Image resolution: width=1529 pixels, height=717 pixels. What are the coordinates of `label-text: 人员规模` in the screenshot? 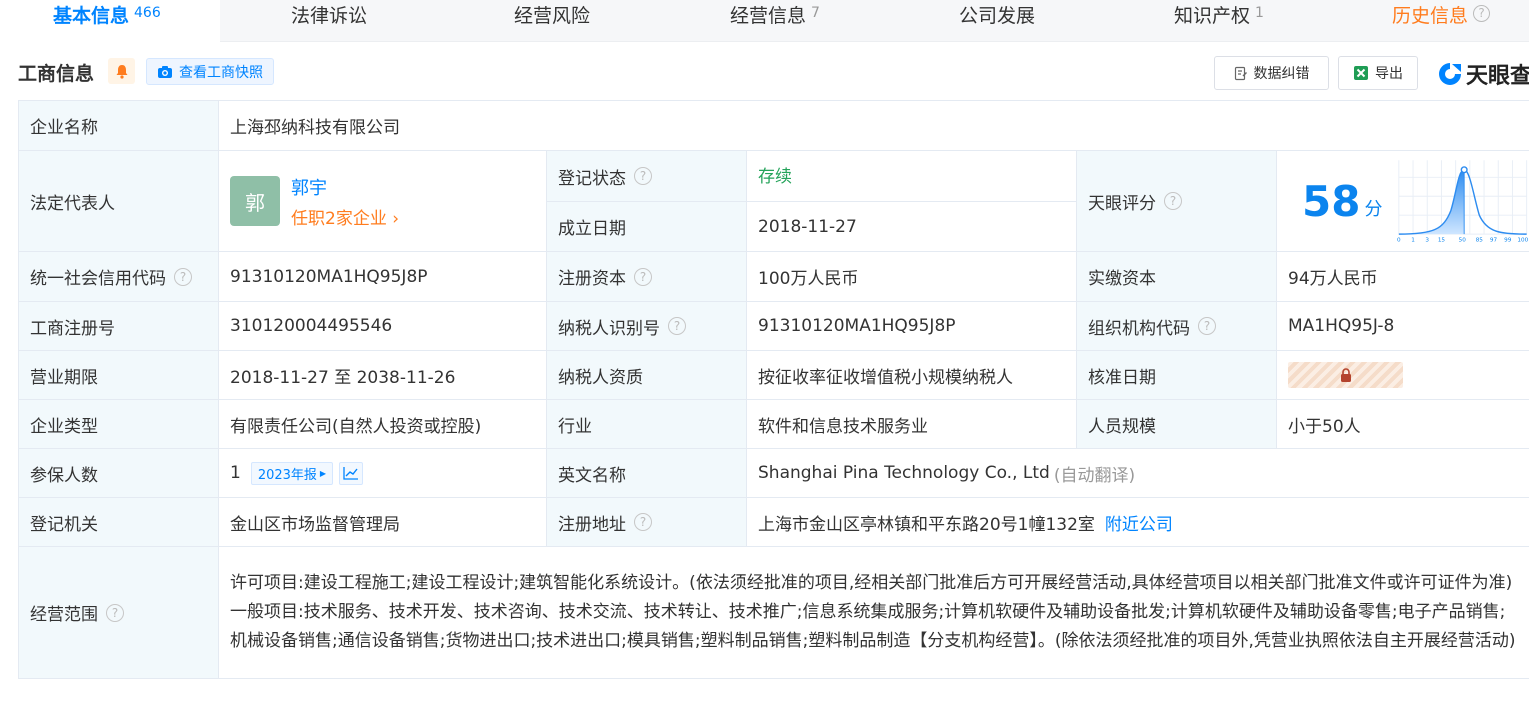 It's located at (1122, 426).